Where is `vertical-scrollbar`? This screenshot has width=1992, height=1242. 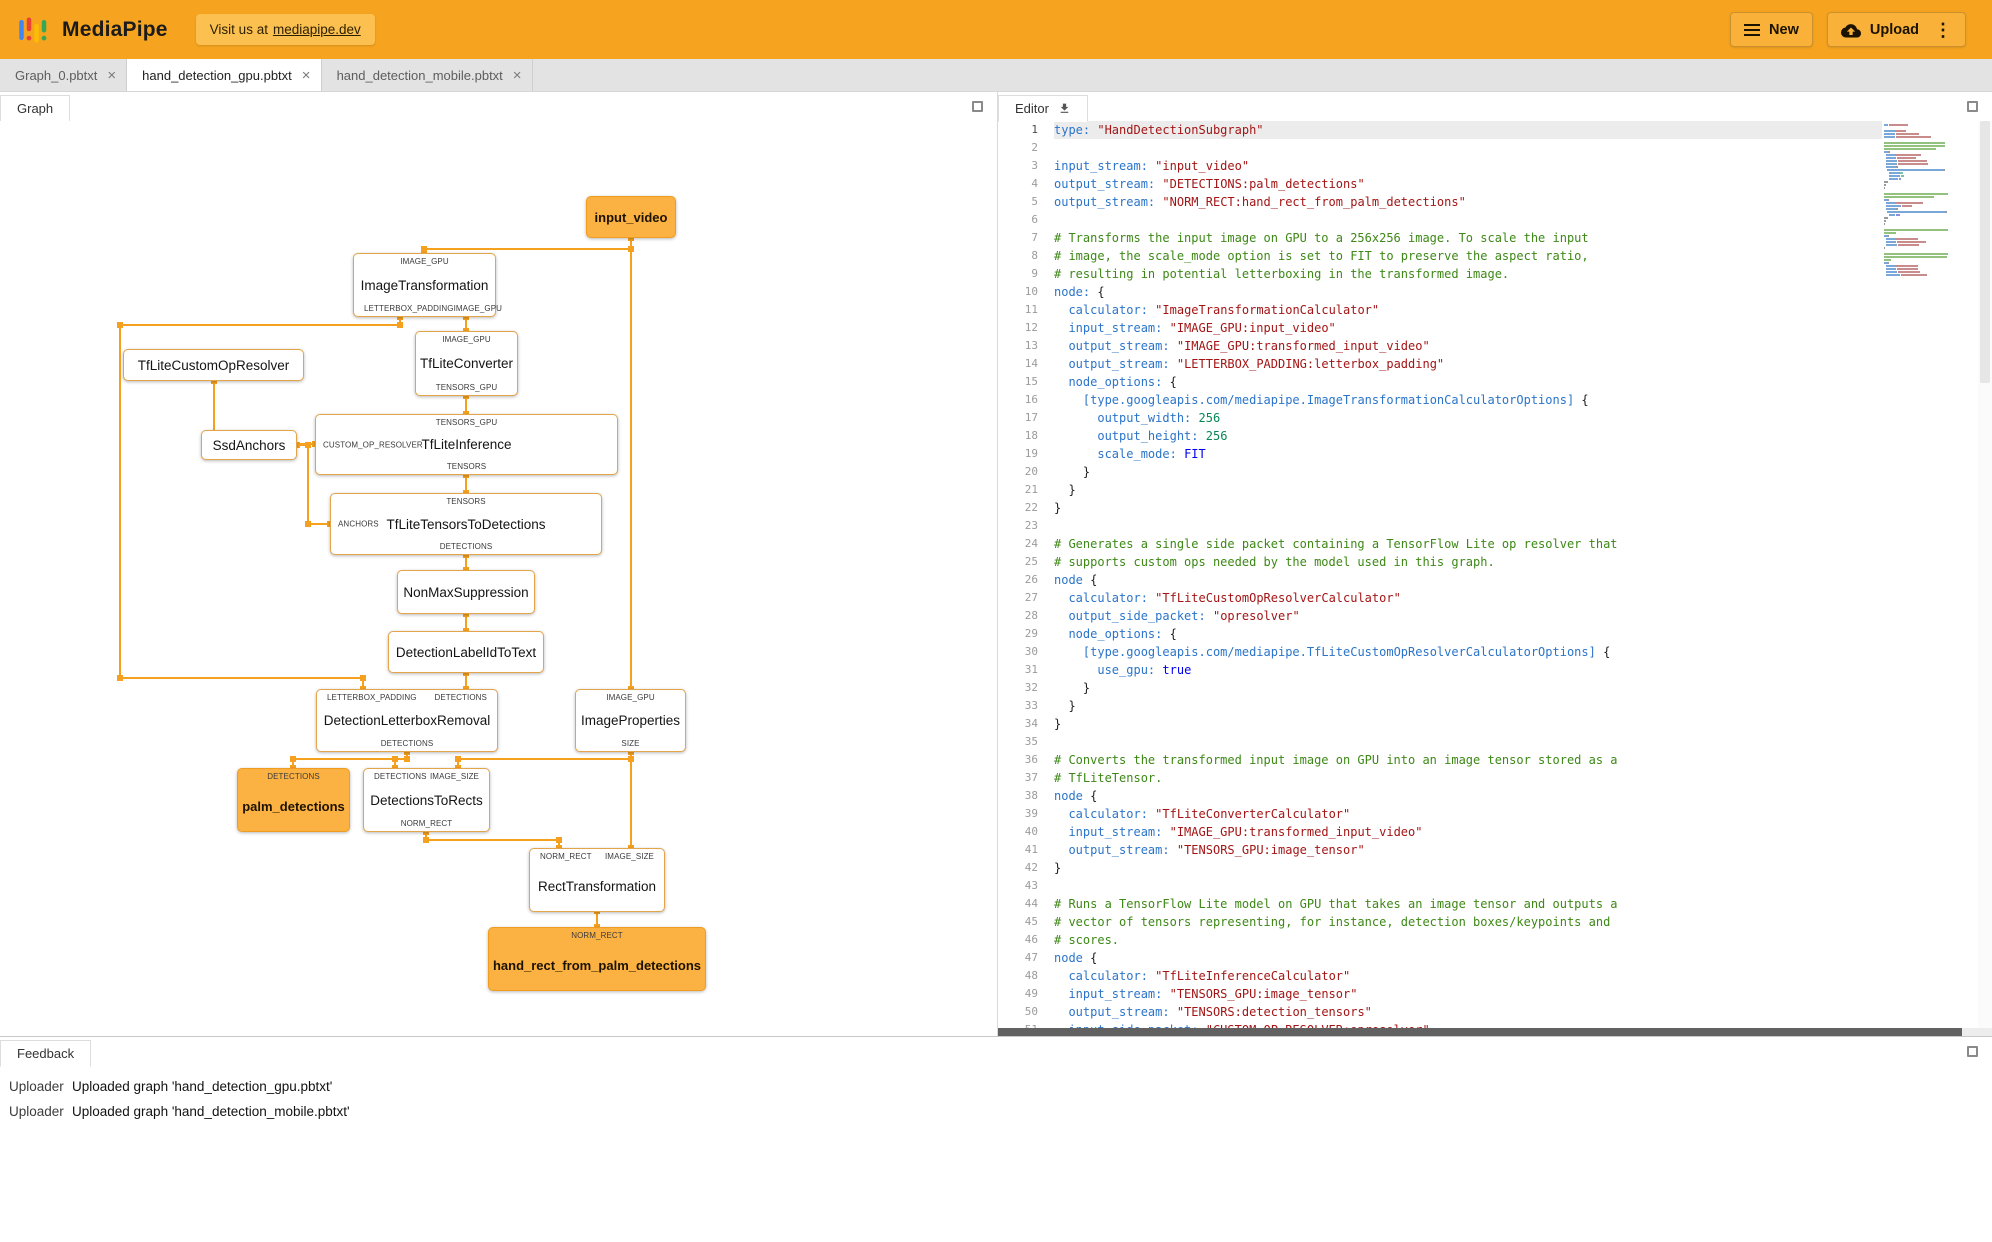
vertical-scrollbar is located at coordinates (1985, 574).